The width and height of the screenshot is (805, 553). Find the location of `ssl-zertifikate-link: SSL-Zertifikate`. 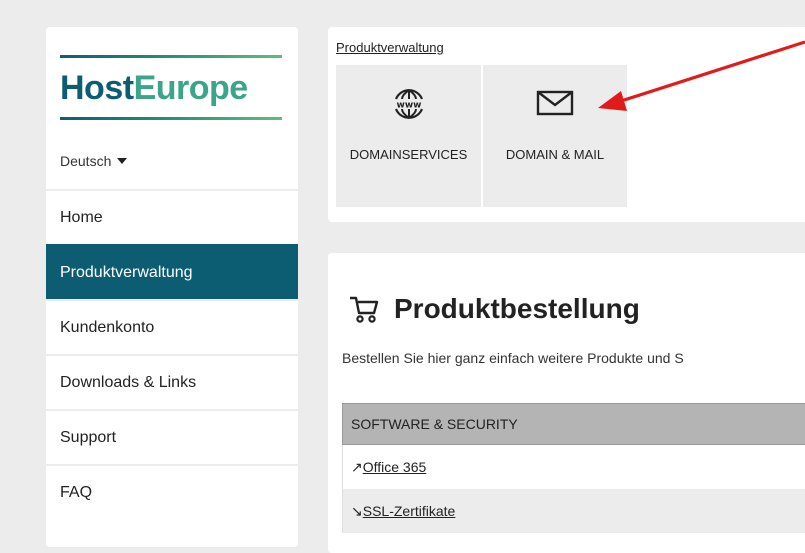

ssl-zertifikate-link: SSL-Zertifikate is located at coordinates (409, 511).